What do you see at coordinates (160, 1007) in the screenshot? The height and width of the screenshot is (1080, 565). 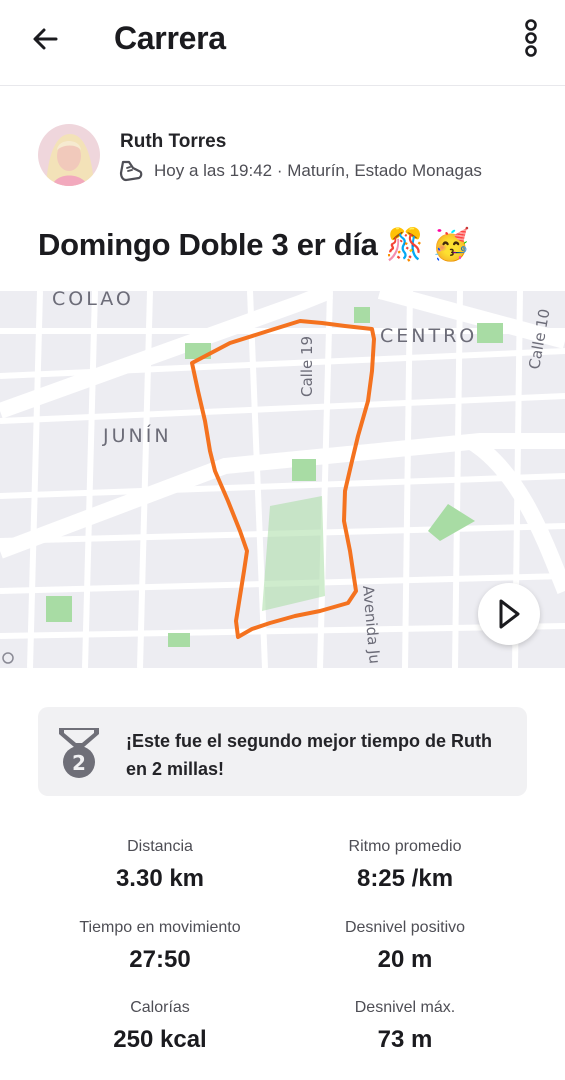 I see `stat-label: Calorías` at bounding box center [160, 1007].